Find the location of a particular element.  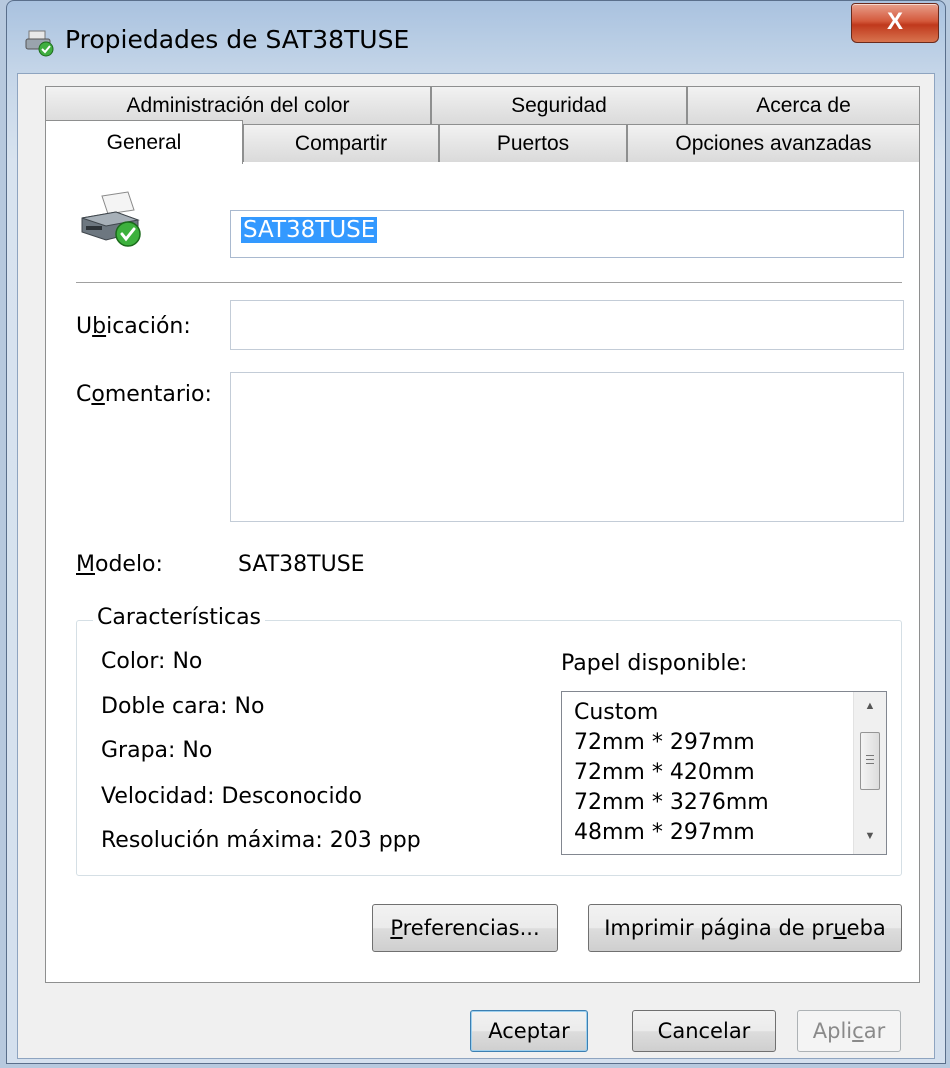

tab-security: Seguridad is located at coordinates (559, 105).